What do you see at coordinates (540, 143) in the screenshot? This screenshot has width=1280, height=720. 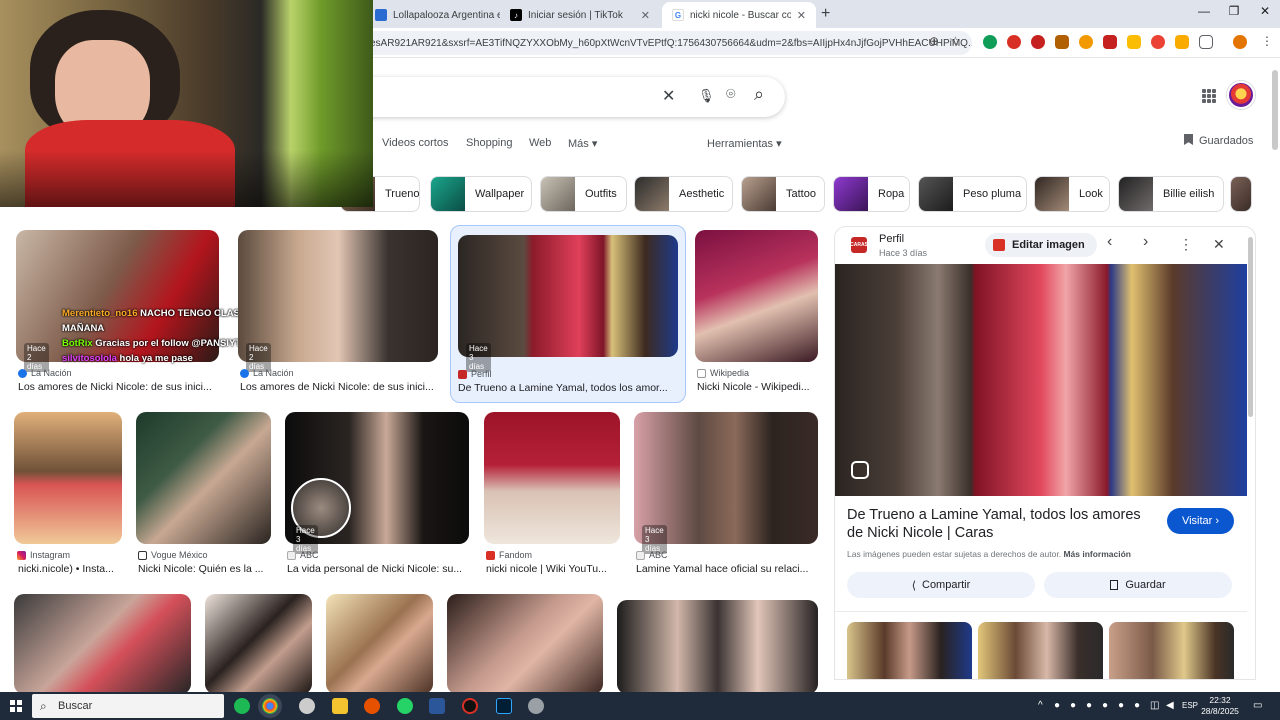 I see `tab-web: Web` at bounding box center [540, 143].